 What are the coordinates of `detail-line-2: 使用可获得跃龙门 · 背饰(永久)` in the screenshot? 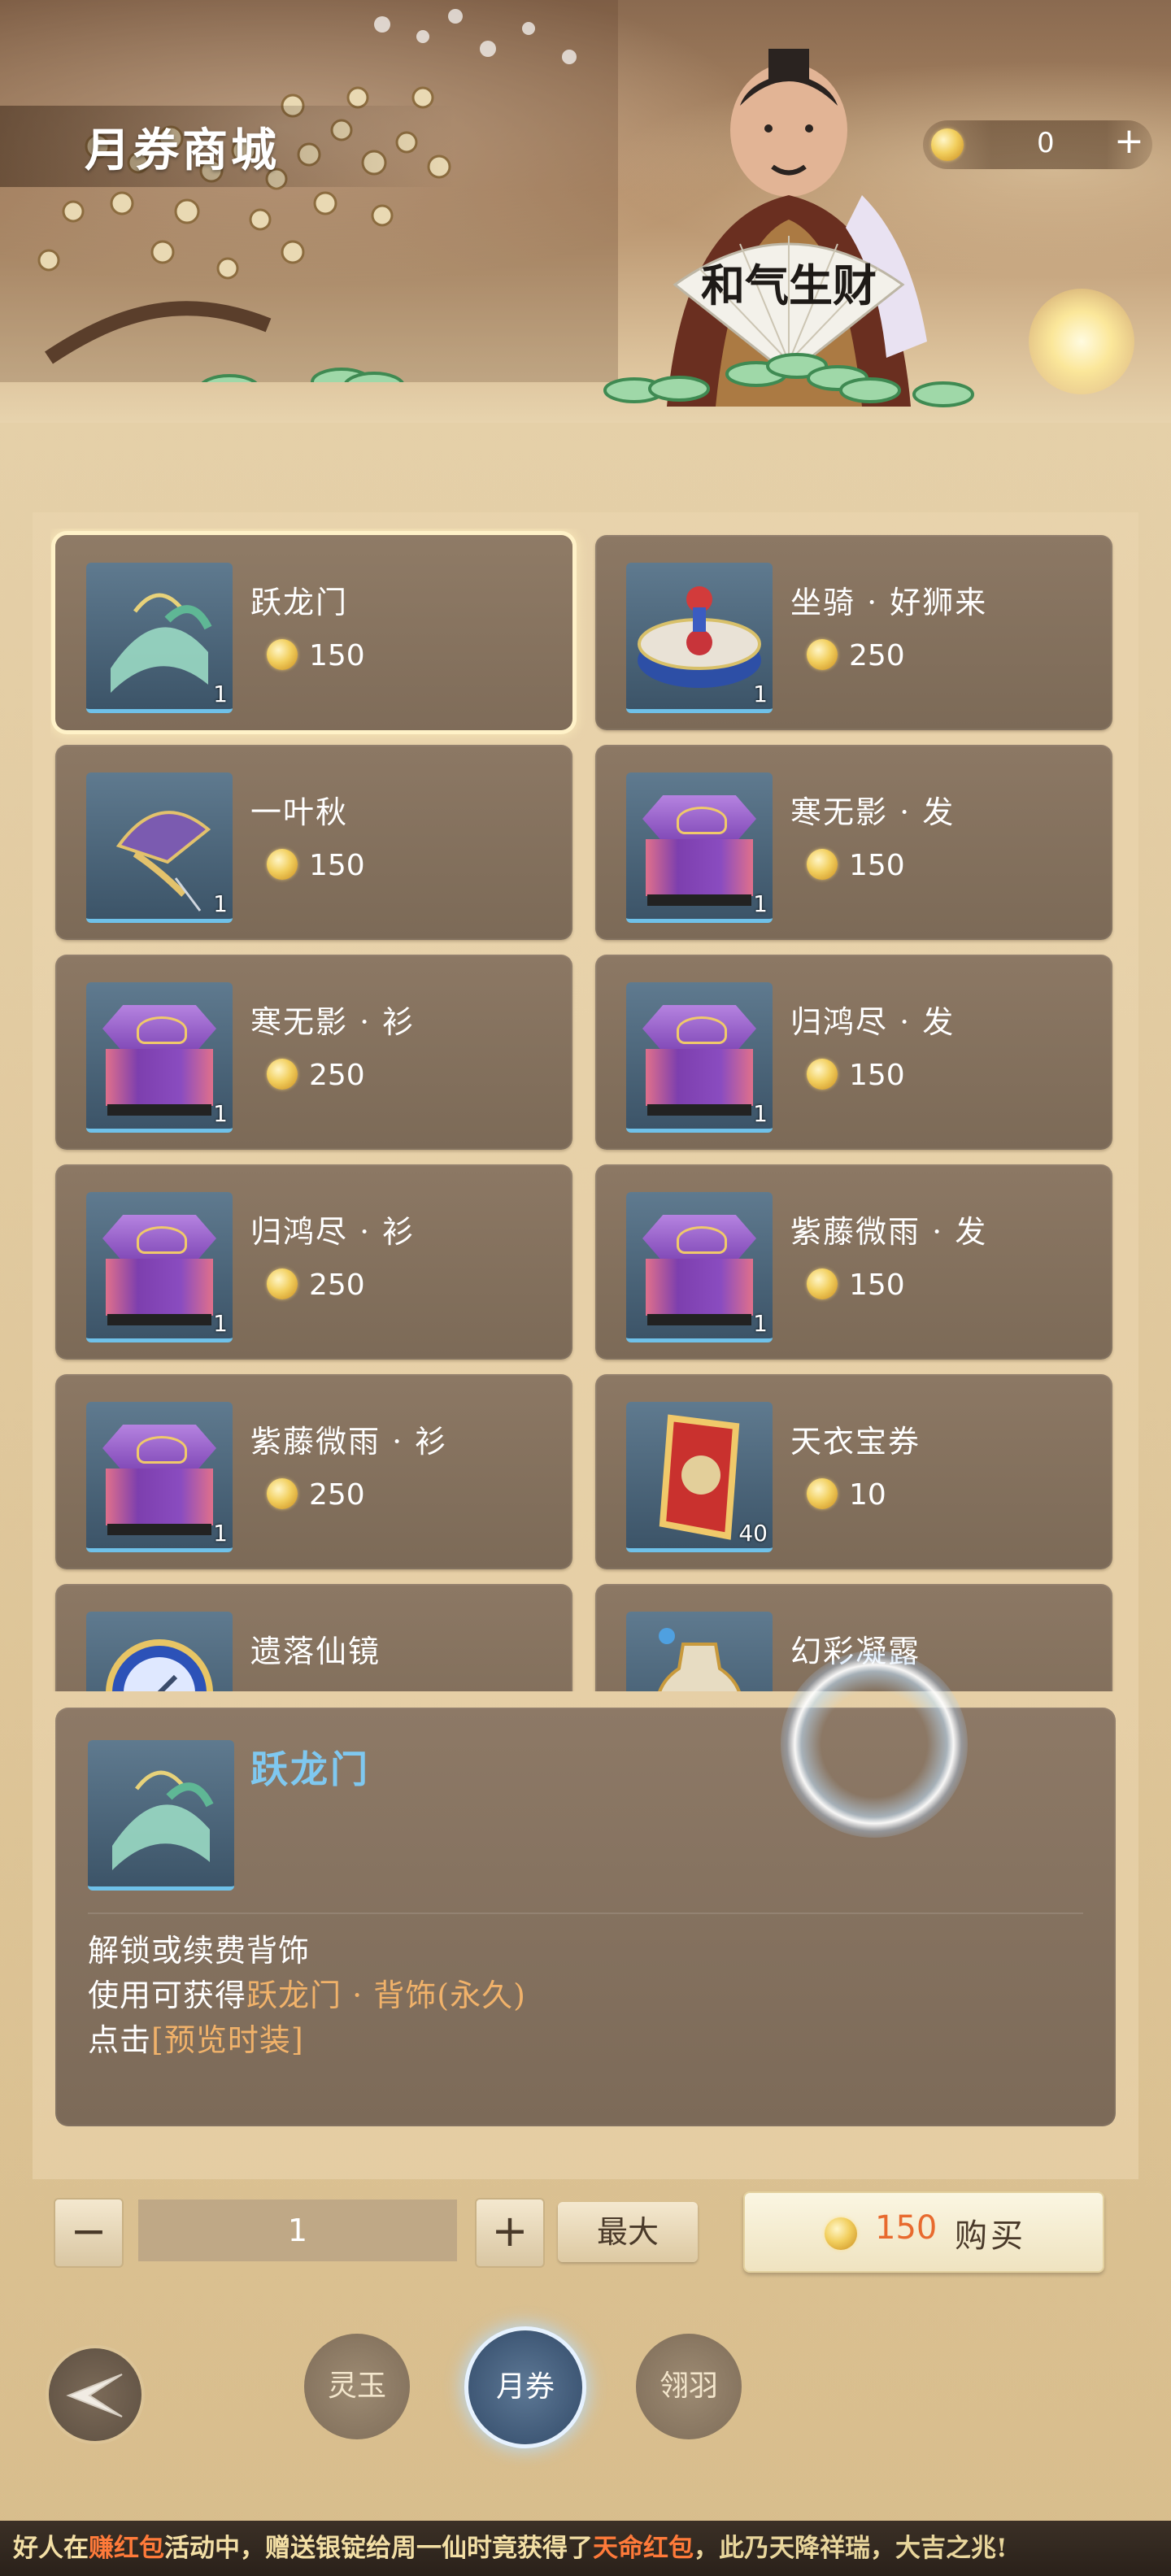 It's located at (307, 1995).